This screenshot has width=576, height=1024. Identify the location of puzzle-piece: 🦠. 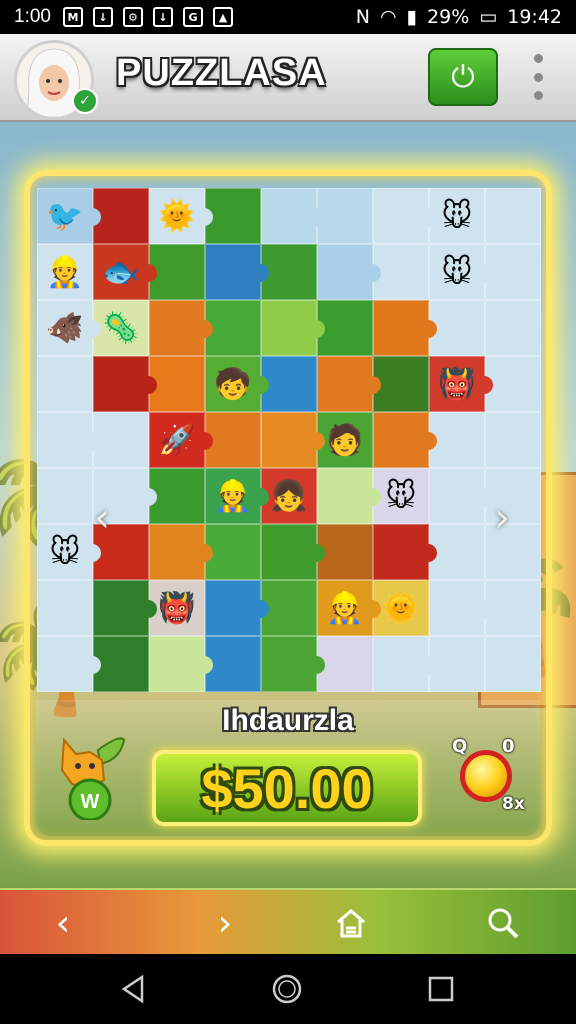
(121, 328).